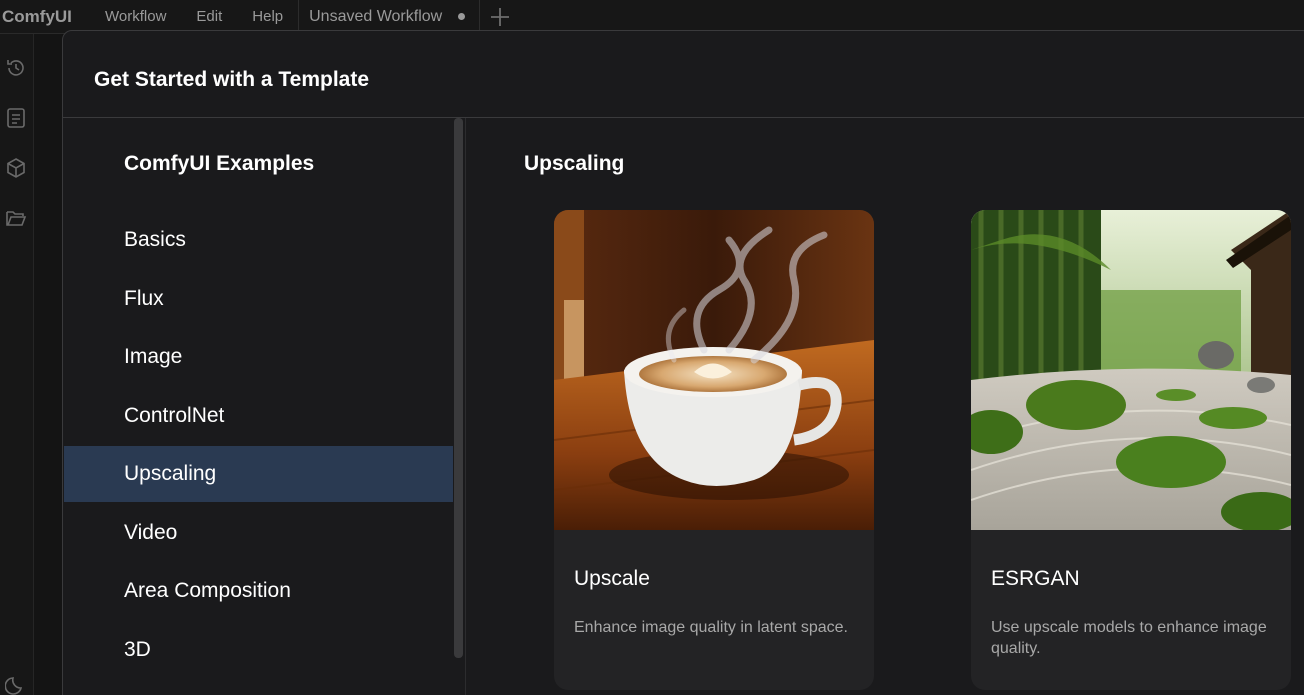 This screenshot has width=1304, height=695. What do you see at coordinates (209, 16) in the screenshot?
I see `menu-edit: Edit` at bounding box center [209, 16].